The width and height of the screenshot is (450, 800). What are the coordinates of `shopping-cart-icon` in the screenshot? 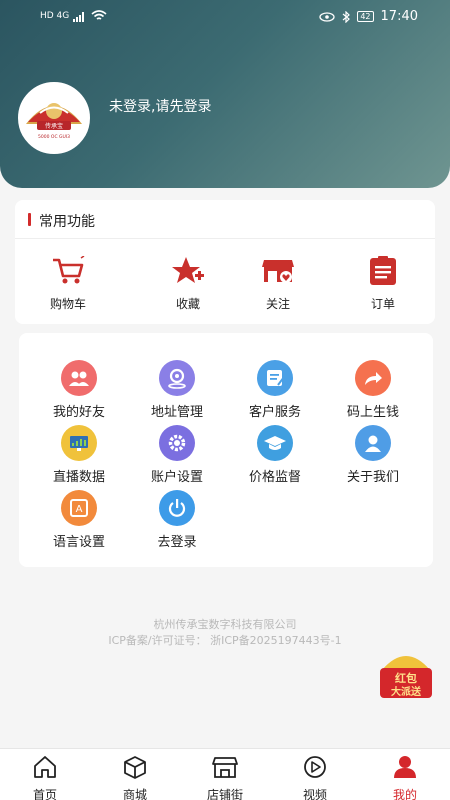 It's located at (69, 269).